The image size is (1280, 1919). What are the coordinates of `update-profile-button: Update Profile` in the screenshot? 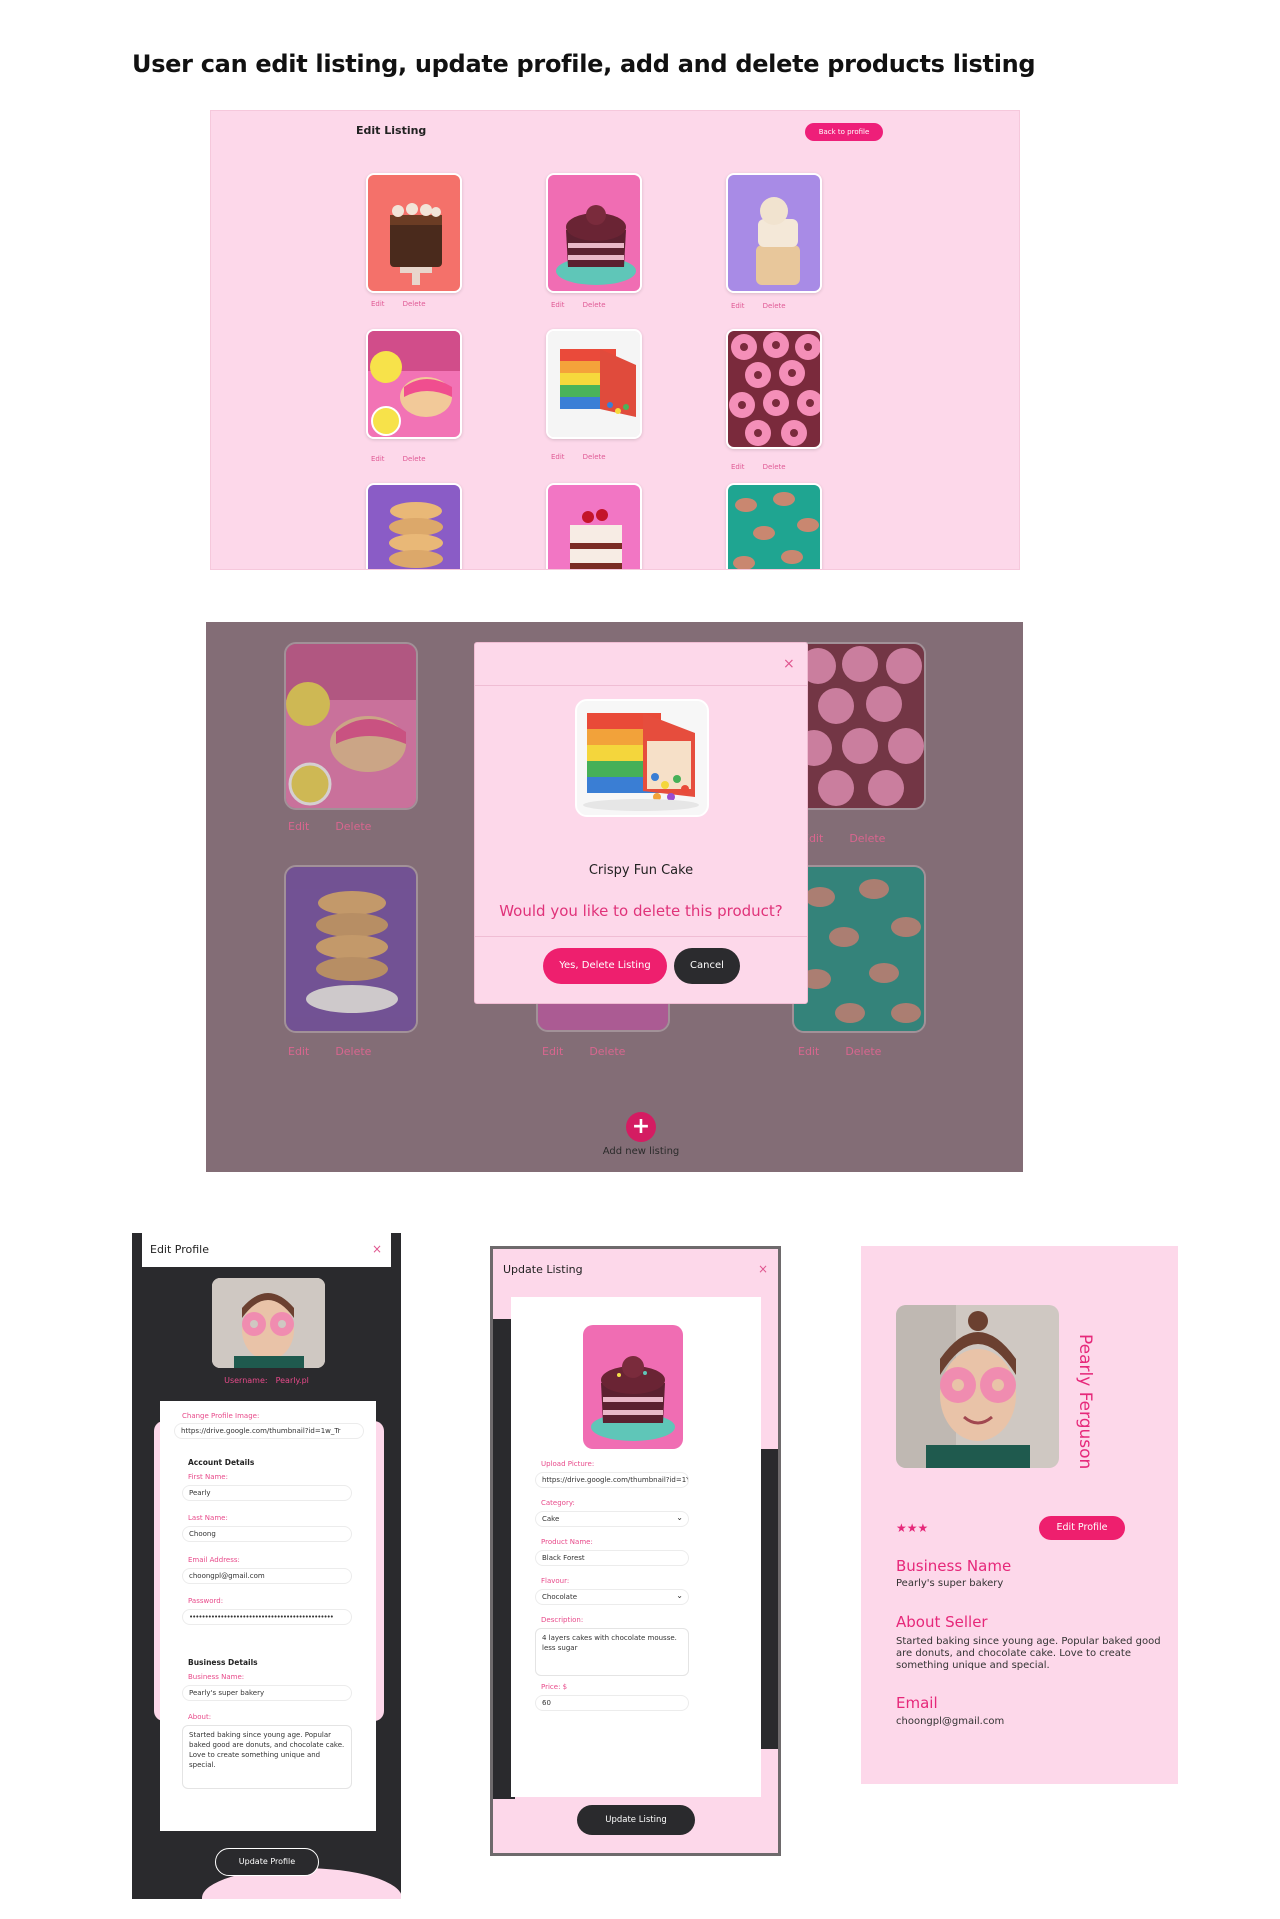 It's located at (267, 1862).